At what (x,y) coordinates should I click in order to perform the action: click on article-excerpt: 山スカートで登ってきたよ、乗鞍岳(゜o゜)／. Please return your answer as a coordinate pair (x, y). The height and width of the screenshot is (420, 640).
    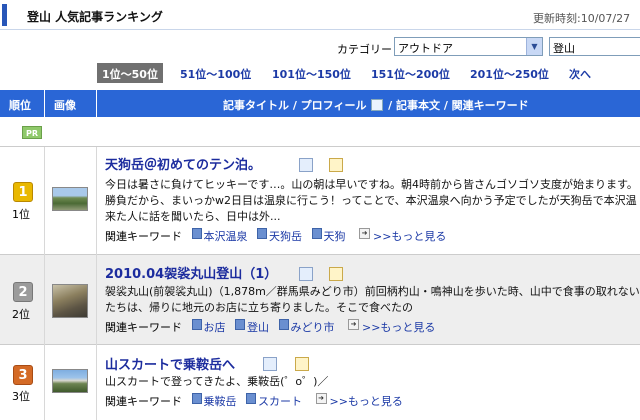
    Looking at the image, I should click on (216, 382).